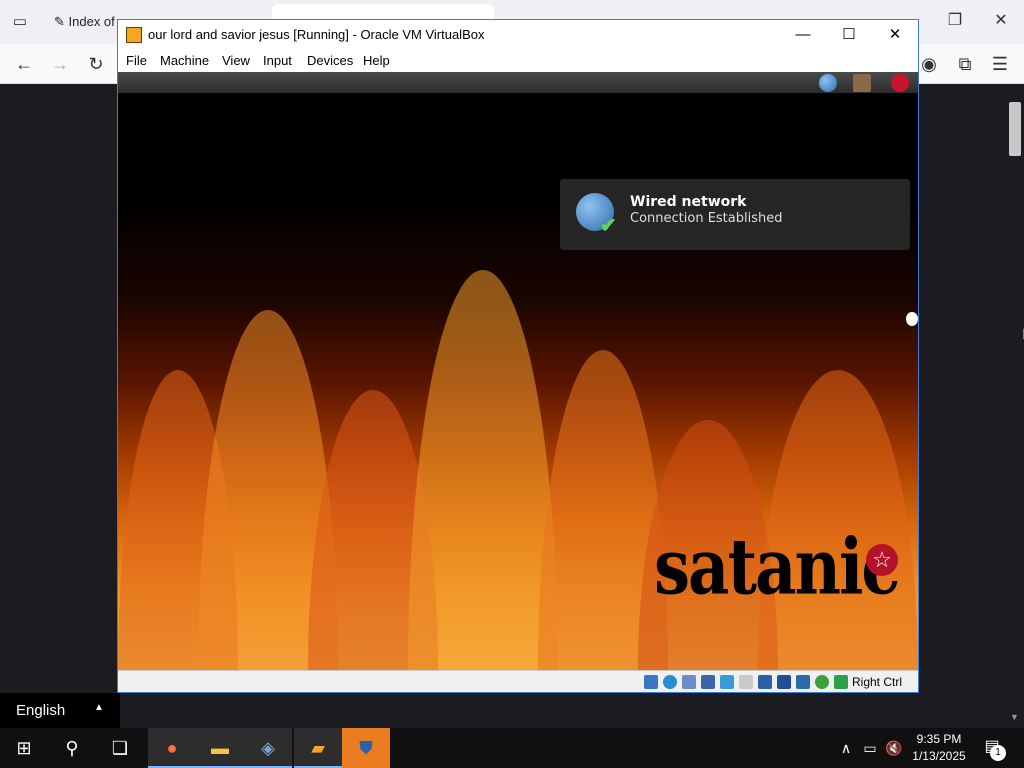 The height and width of the screenshot is (768, 1024). What do you see at coordinates (841, 682) in the screenshot?
I see `mouse-integration-icon` at bounding box center [841, 682].